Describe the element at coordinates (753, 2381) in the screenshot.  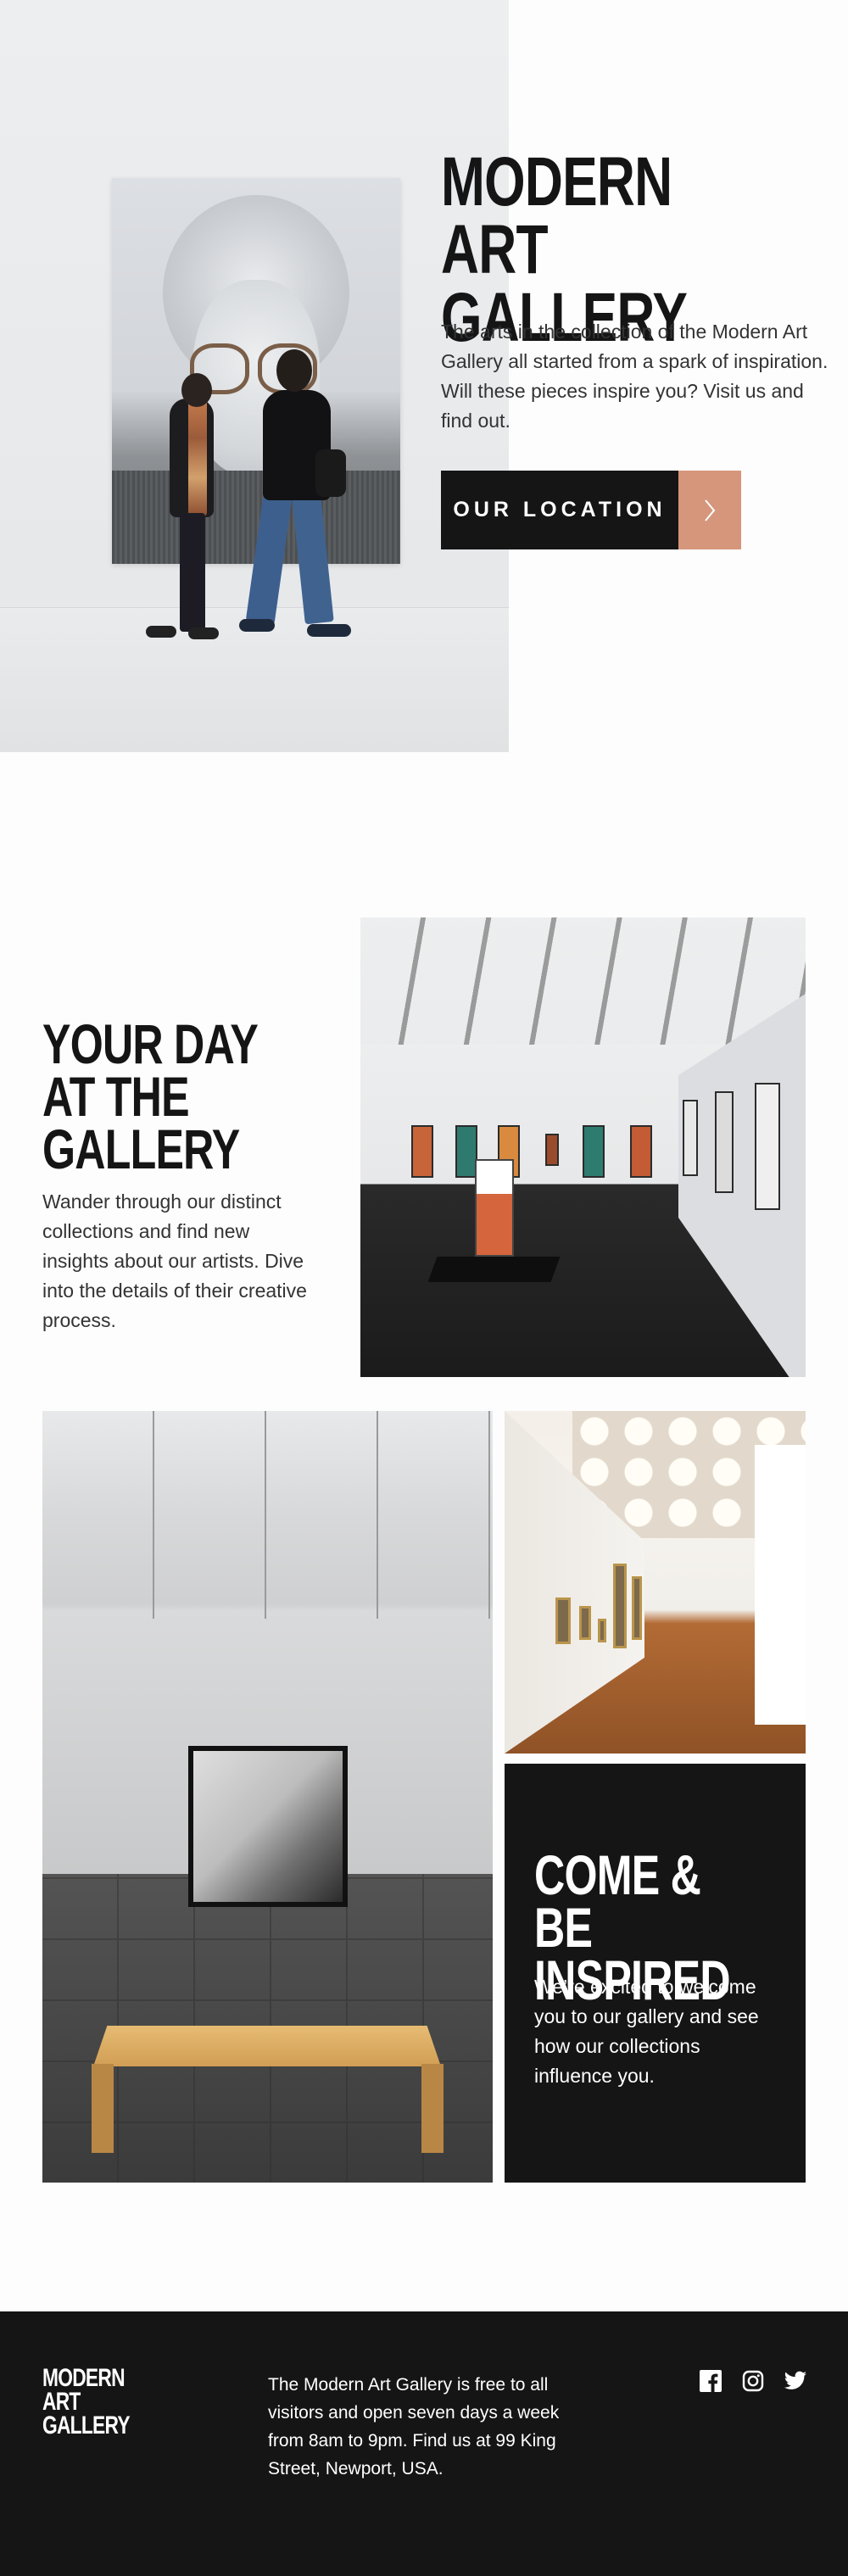
I see `instagram-icon` at that location.